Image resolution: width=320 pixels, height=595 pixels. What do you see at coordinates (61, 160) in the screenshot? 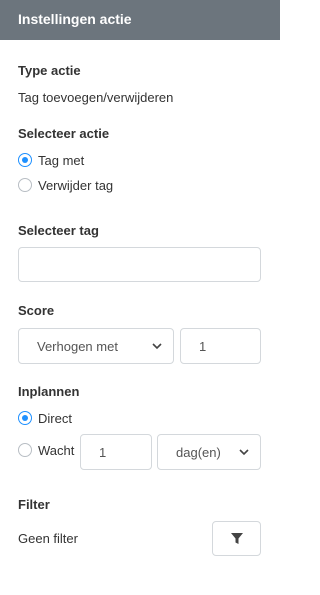
I see `radio-label: Tag met` at bounding box center [61, 160].